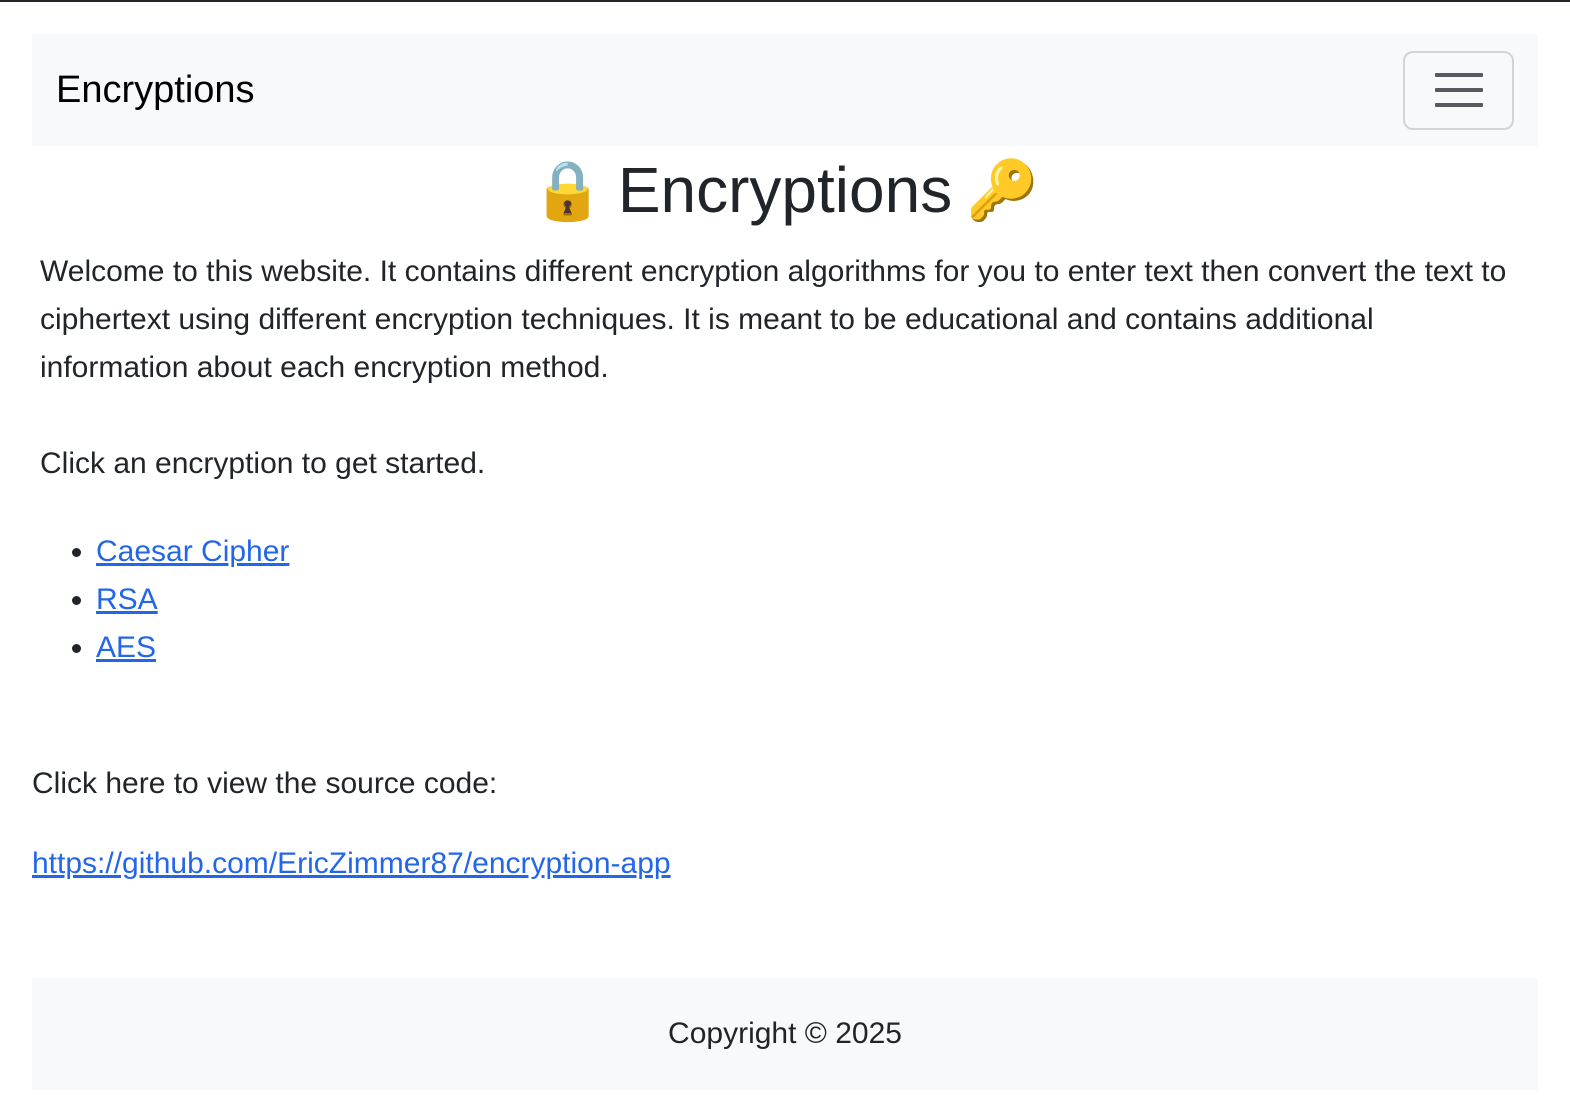 The image size is (1570, 1102). I want to click on window-top-border, so click(785, 1).